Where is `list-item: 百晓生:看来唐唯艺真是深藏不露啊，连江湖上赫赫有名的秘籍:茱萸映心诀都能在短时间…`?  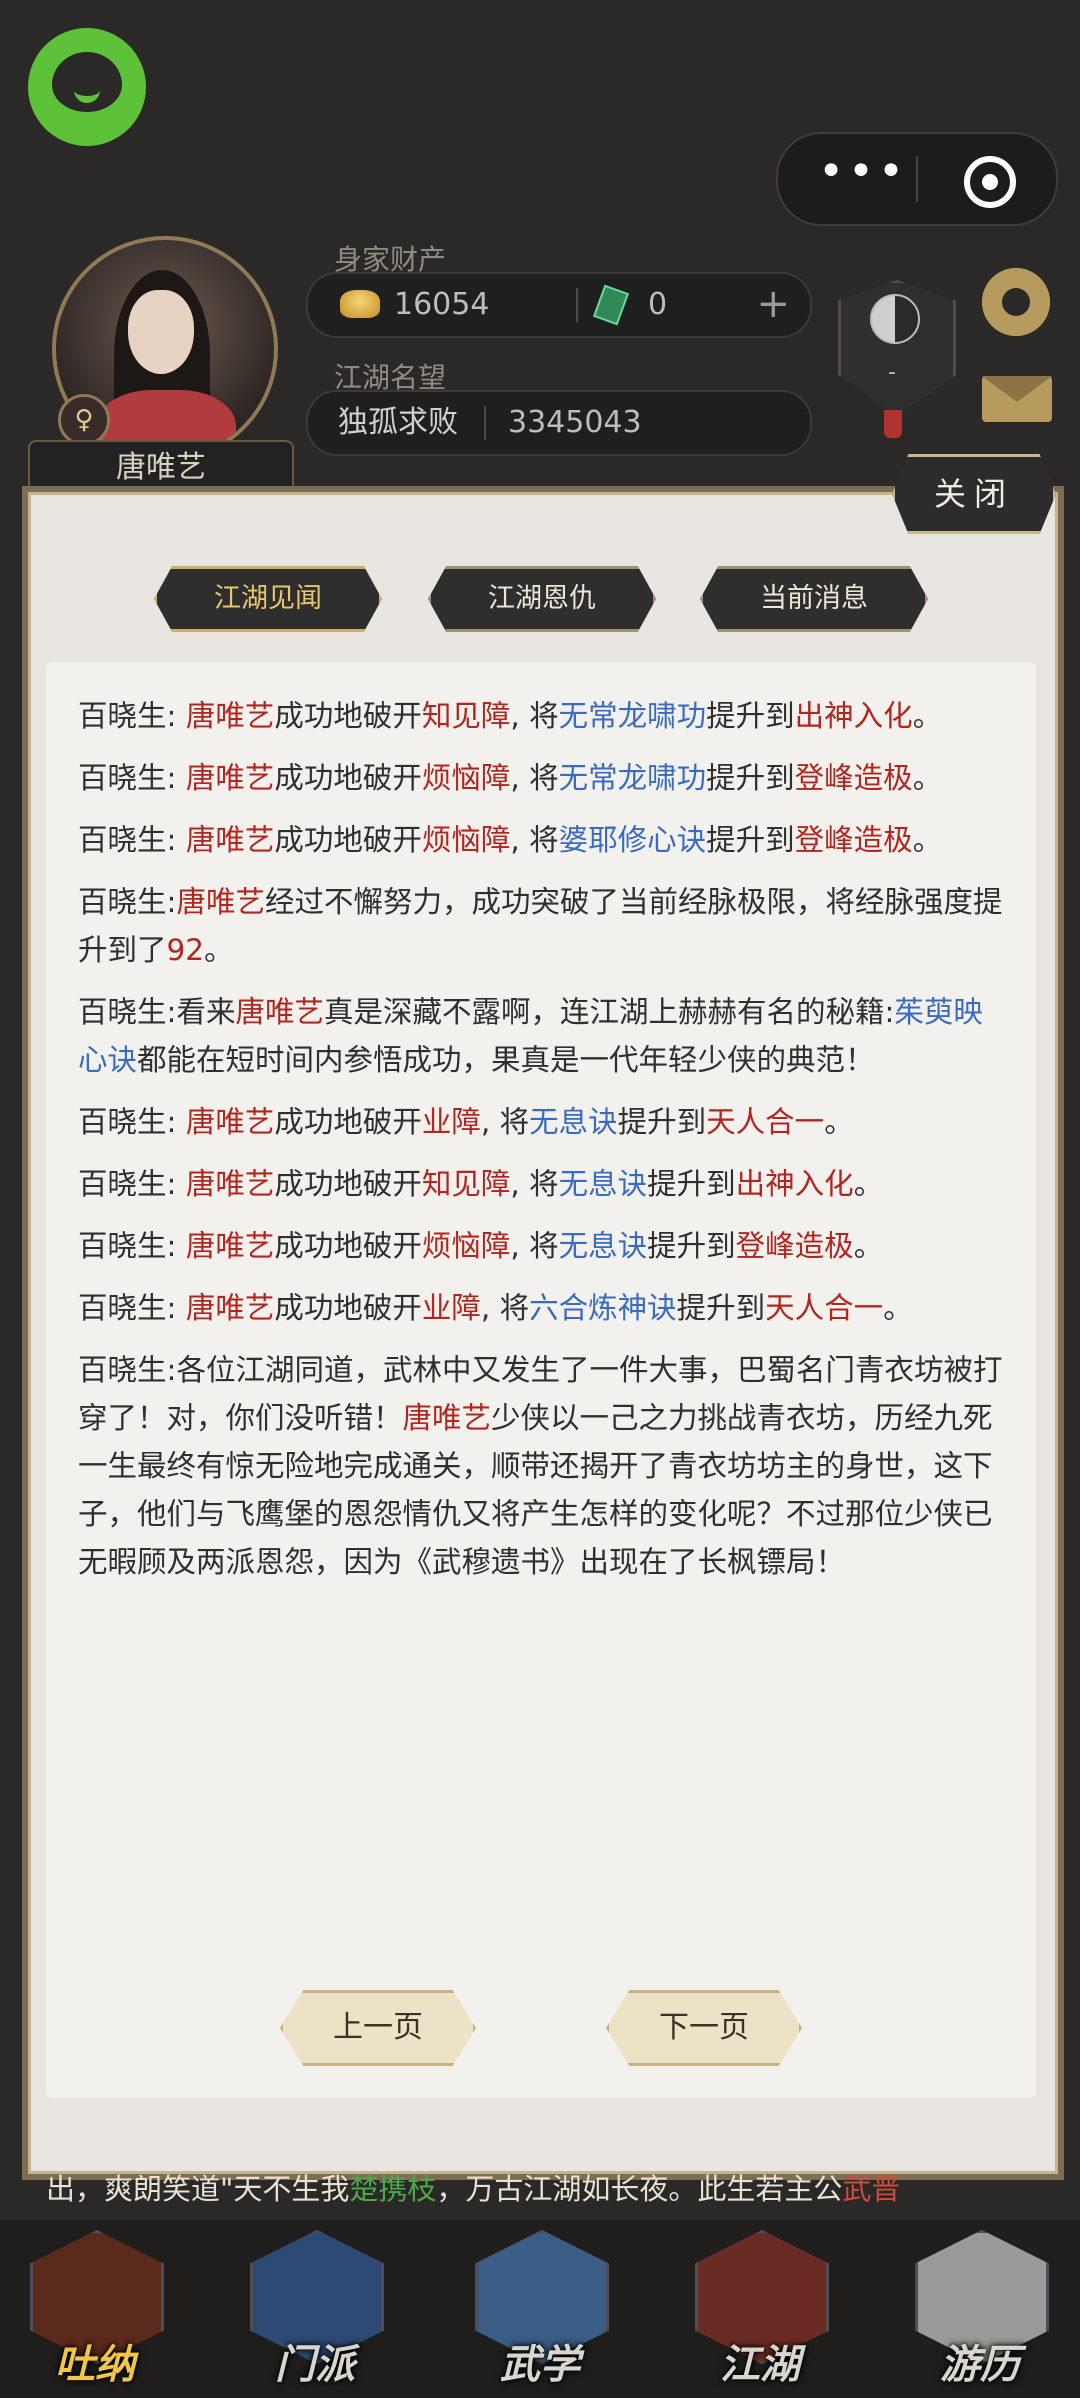 list-item: 百晓生:看来唐唯艺真是深藏不露啊，连江湖上赫赫有名的秘籍:茱萸映心诀都能在短时间… is located at coordinates (543, 1036).